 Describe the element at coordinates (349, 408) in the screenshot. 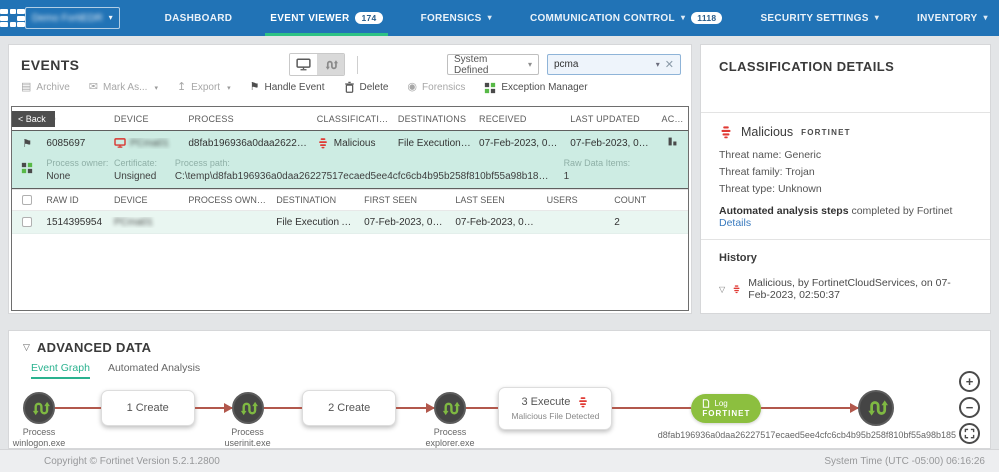

I see `graph-action-create-2: 2 Create` at that location.